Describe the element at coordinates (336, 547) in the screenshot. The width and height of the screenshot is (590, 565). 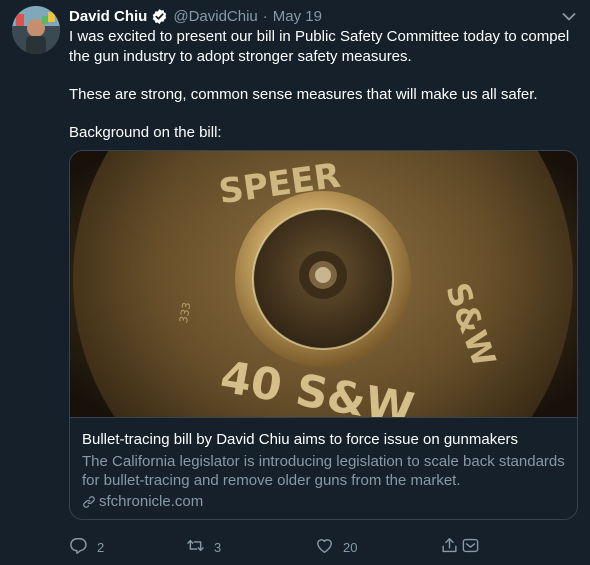
I see `like-button: 20` at that location.